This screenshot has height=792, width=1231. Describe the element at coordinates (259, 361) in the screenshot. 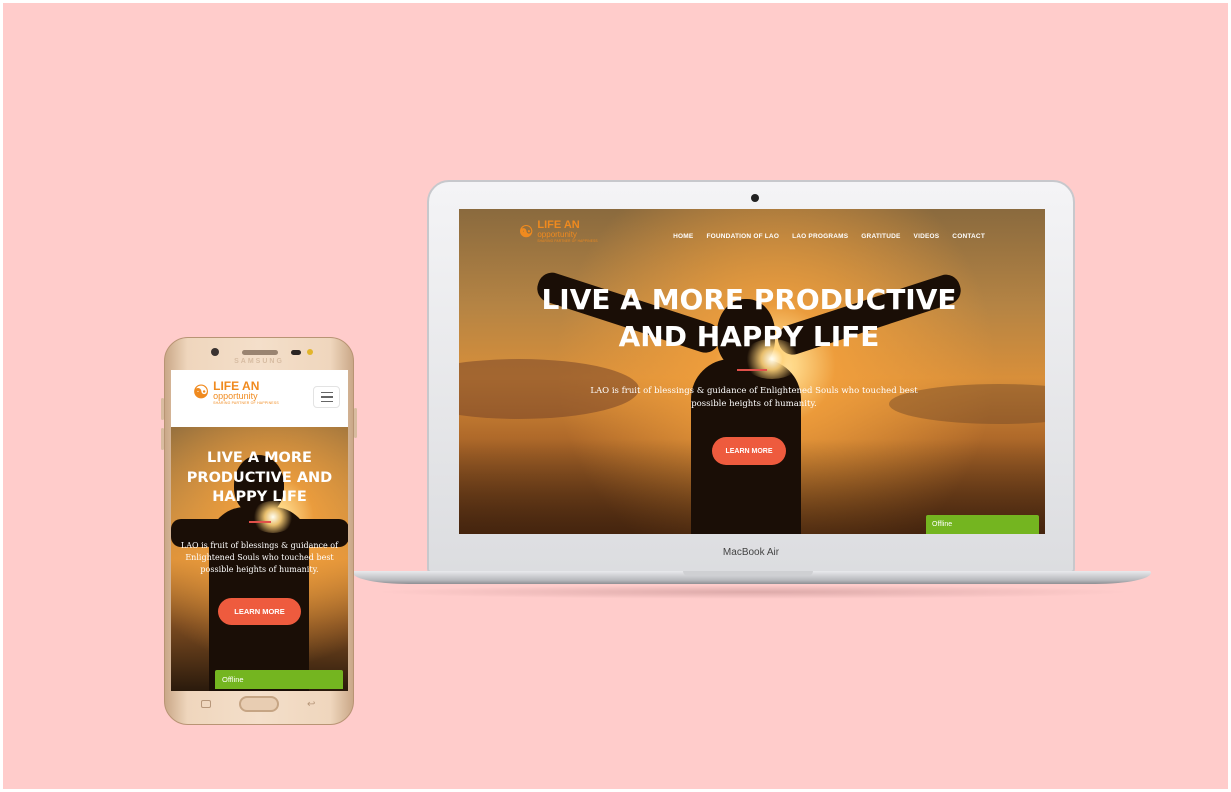

I see `phone-brand-label: SAMSUNG` at that location.